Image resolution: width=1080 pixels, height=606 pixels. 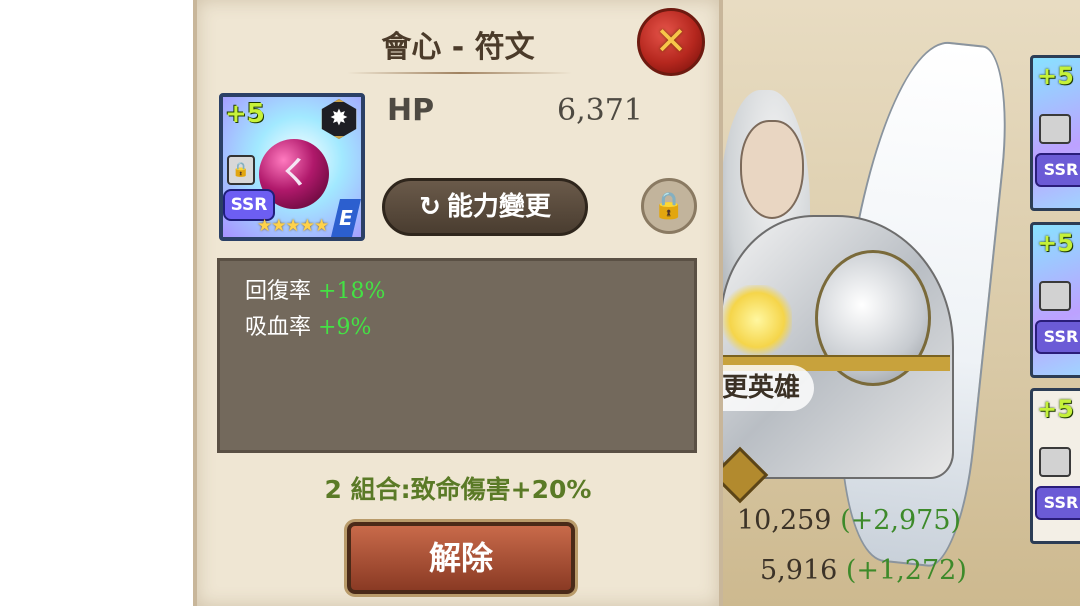 I want to click on lock-icon: 🔒, so click(x=669, y=206).